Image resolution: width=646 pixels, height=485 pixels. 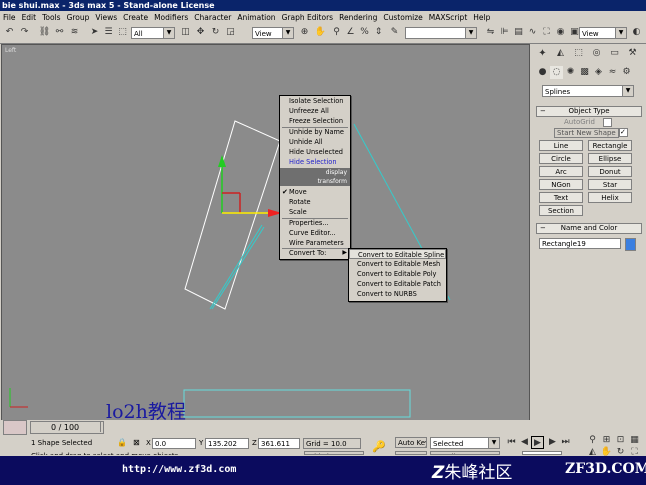 What do you see at coordinates (607, 122) in the screenshot?
I see `autogrid-checkbox` at bounding box center [607, 122].